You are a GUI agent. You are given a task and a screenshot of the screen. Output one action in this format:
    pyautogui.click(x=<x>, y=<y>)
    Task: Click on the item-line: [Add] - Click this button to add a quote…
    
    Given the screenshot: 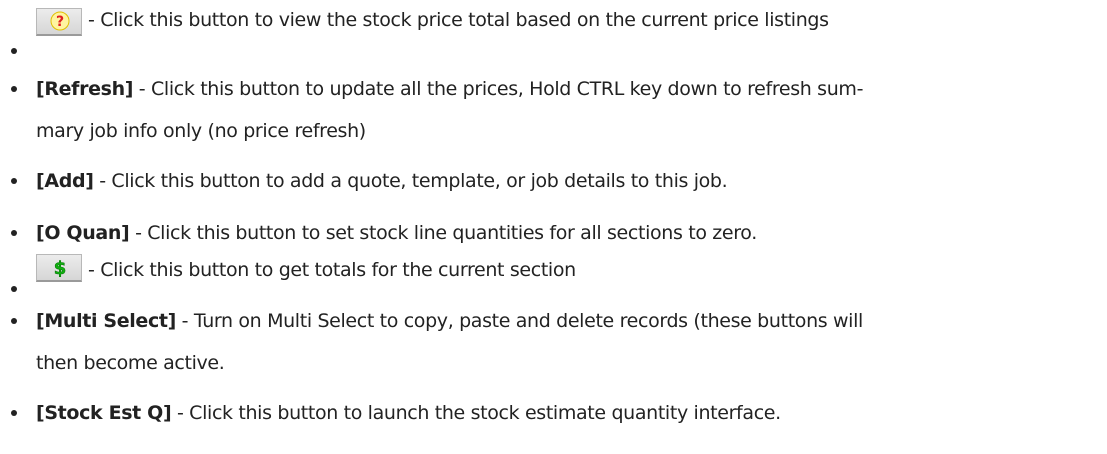 What is the action you would take?
    pyautogui.click(x=382, y=181)
    